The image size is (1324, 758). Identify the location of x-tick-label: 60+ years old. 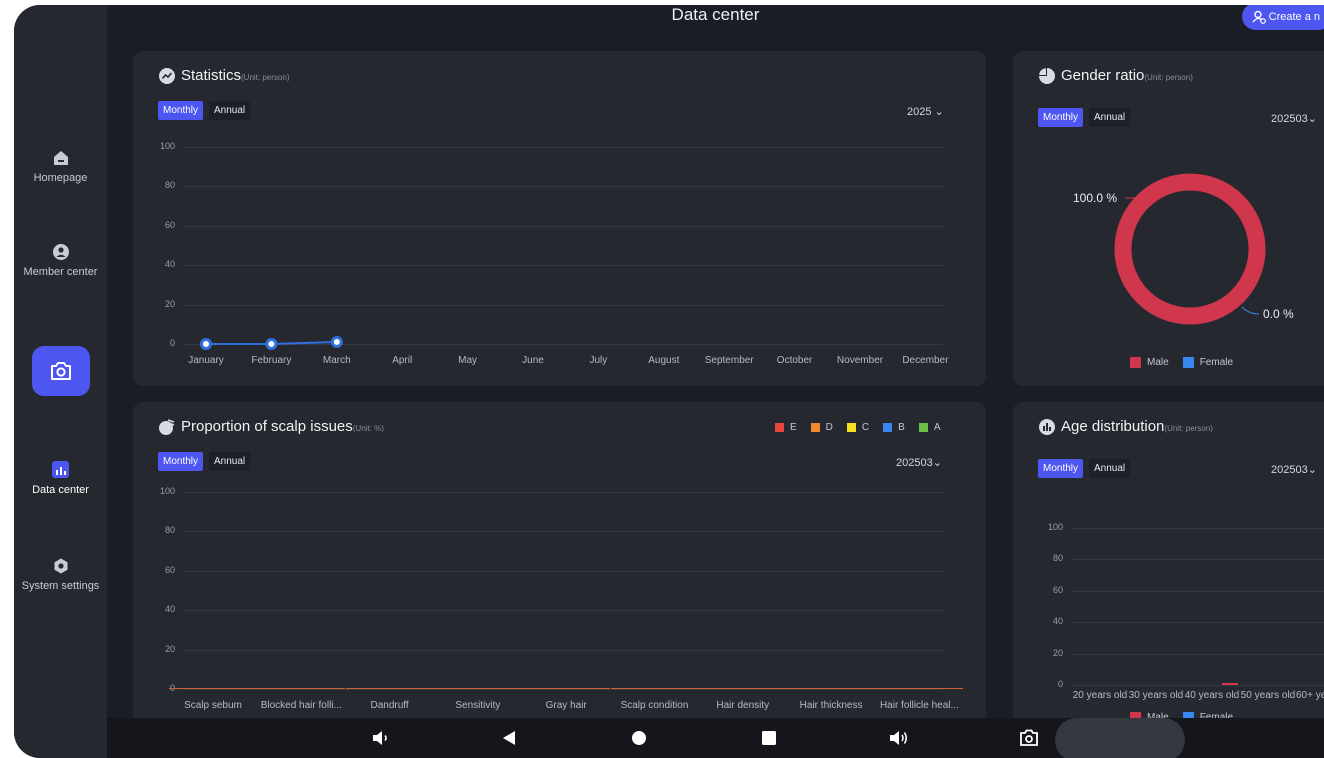
(1310, 695).